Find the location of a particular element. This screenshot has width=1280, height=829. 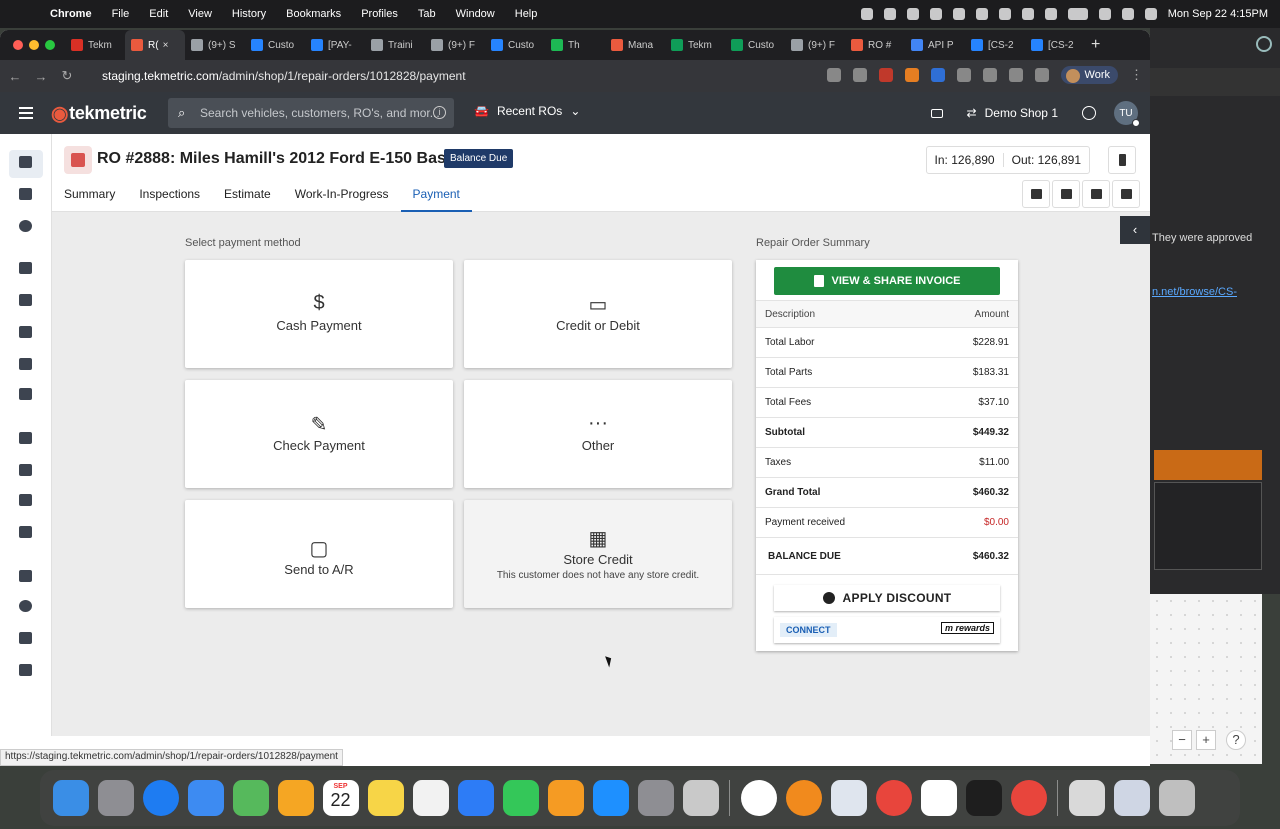

mileage-box: In: 126,890 Out: 126,891 is located at coordinates (1007, 160).